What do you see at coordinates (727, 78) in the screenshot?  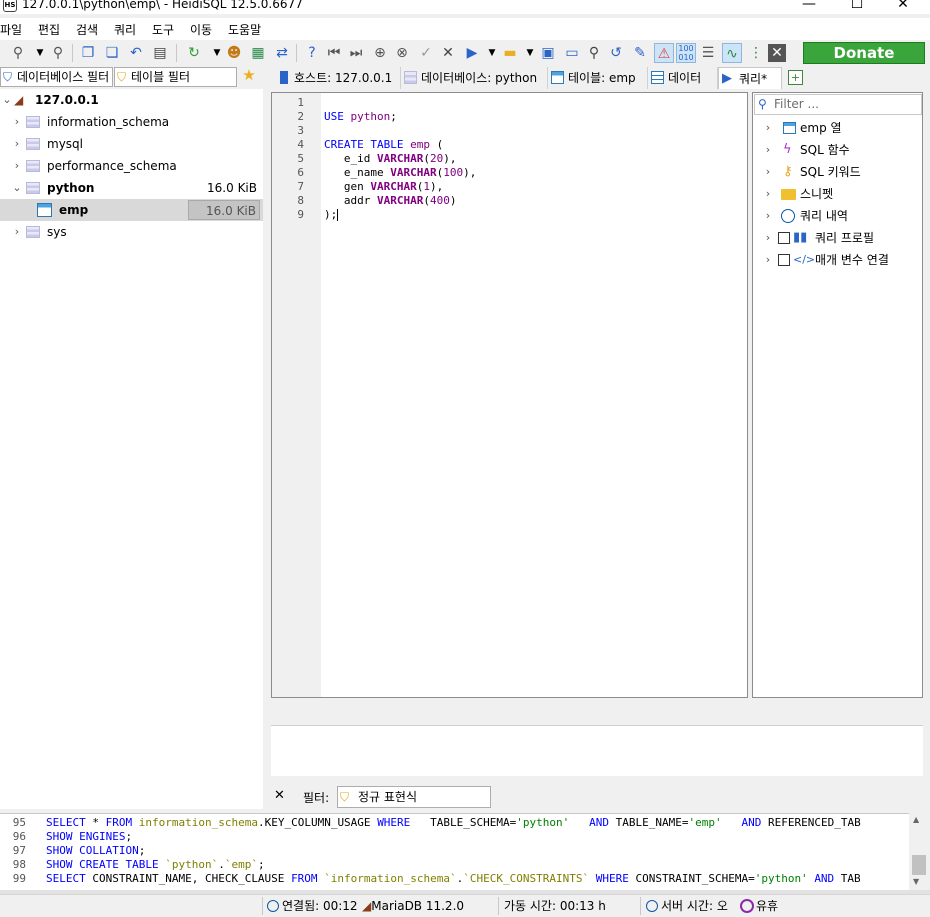 I see `play-icon: ▶` at bounding box center [727, 78].